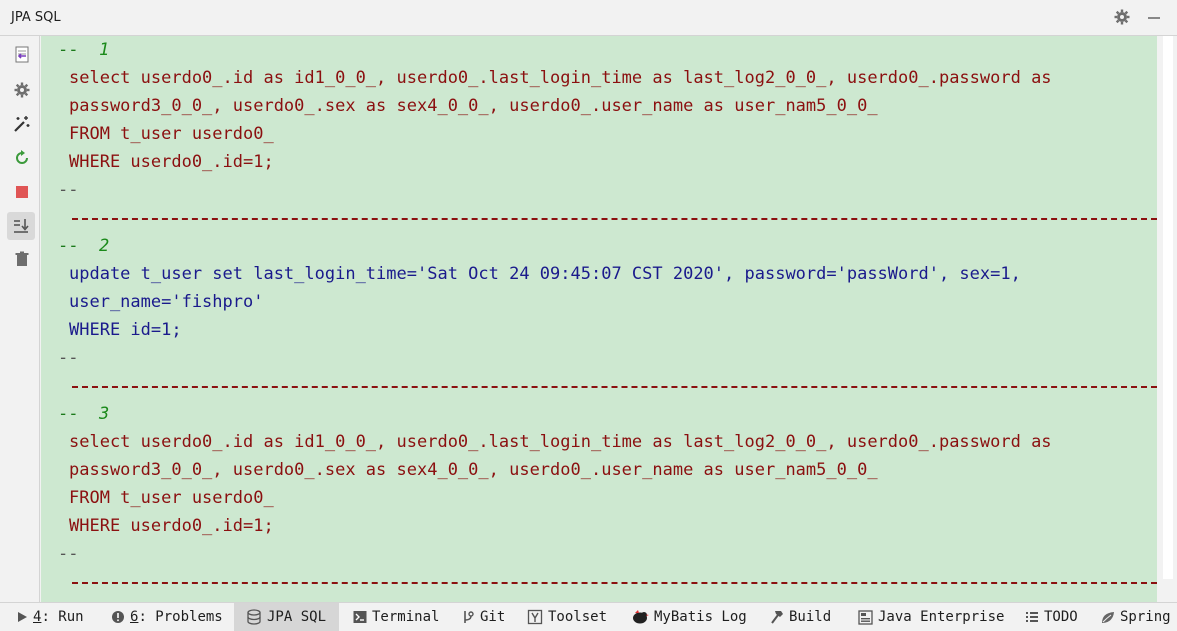  I want to click on tab-spring: Spring, so click(1135, 617).